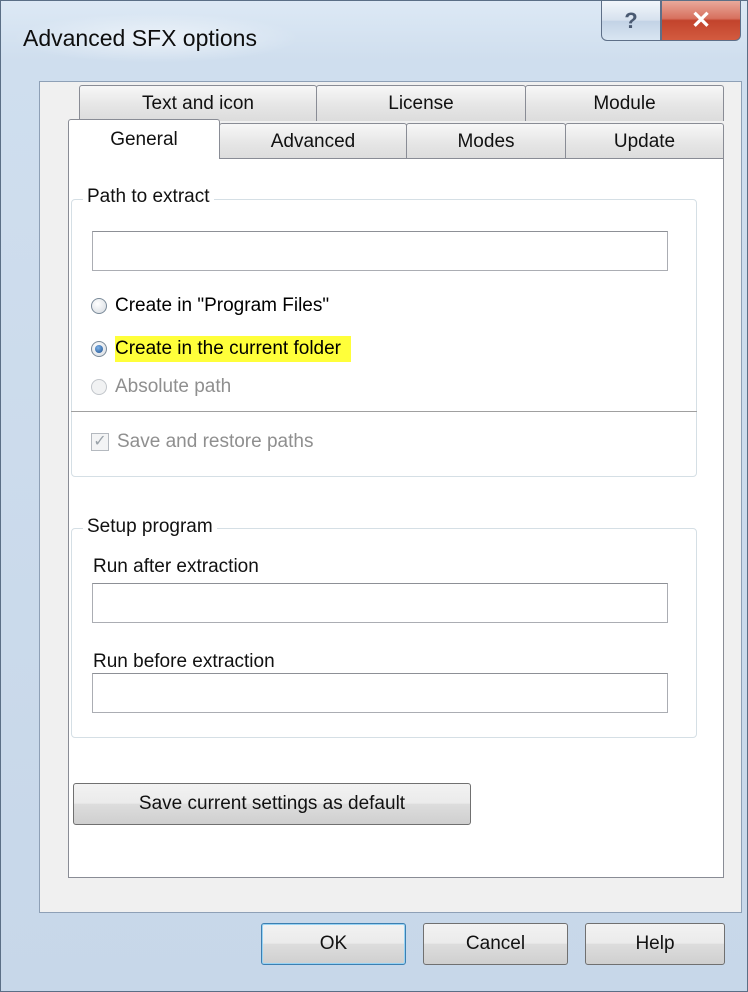 This screenshot has width=748, height=992. What do you see at coordinates (173, 386) in the screenshot?
I see `radio-label: Absolute path` at bounding box center [173, 386].